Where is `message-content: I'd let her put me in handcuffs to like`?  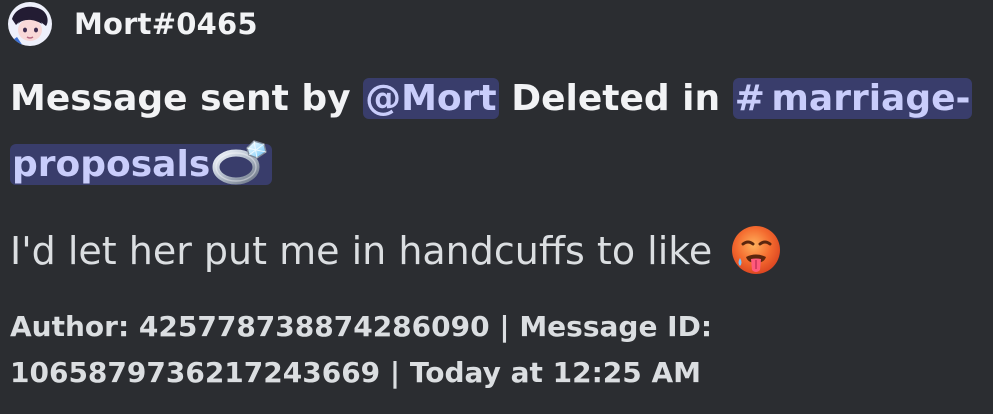
message-content: I'd let her put me in handcuffs to like is located at coordinates (396, 250).